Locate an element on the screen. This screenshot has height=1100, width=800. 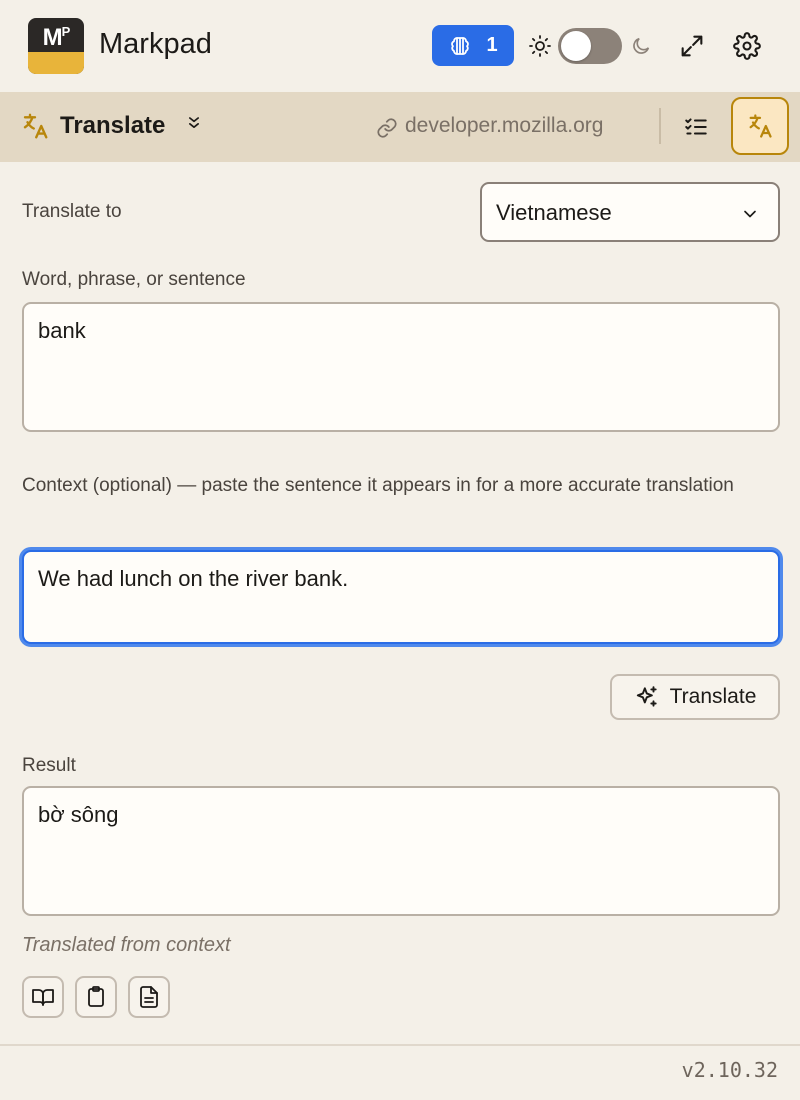
theme-toggle is located at coordinates (590, 46).